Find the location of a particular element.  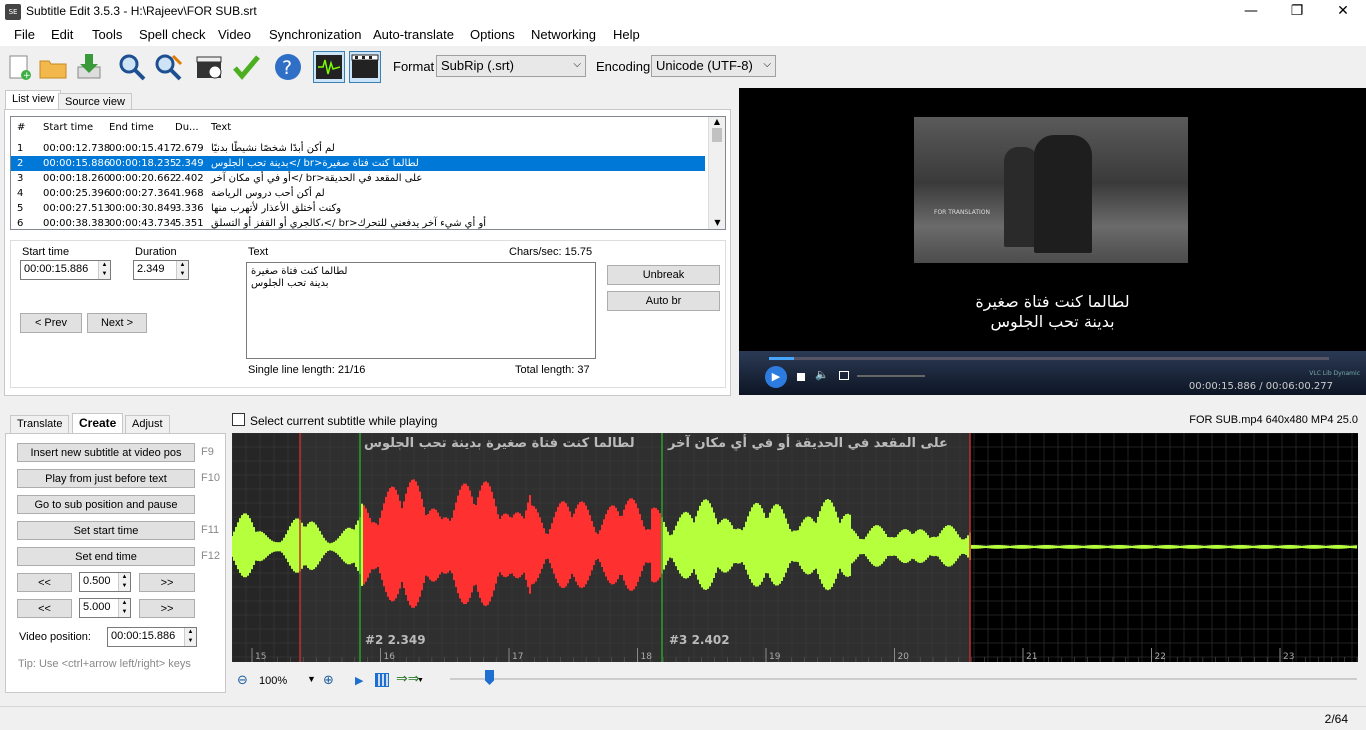

subtitle-text-editor: لطالما كنت فتاة صغيرة بدينة تحب الجلوس is located at coordinates (421, 310).